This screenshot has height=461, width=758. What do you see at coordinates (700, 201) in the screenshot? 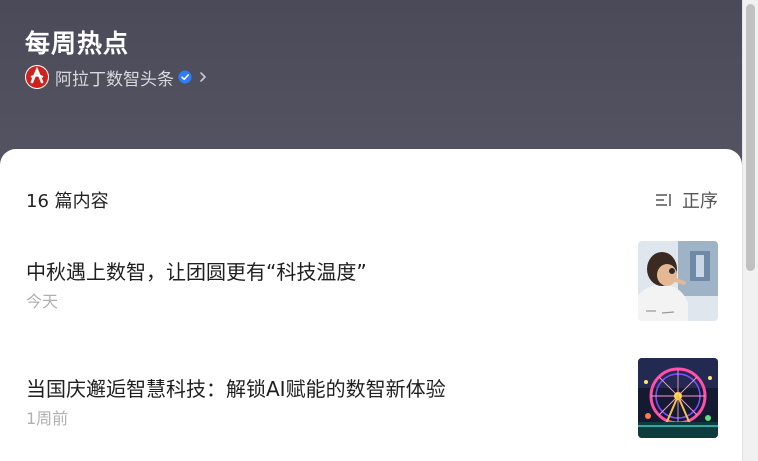
I see `sort-label: 正序` at bounding box center [700, 201].